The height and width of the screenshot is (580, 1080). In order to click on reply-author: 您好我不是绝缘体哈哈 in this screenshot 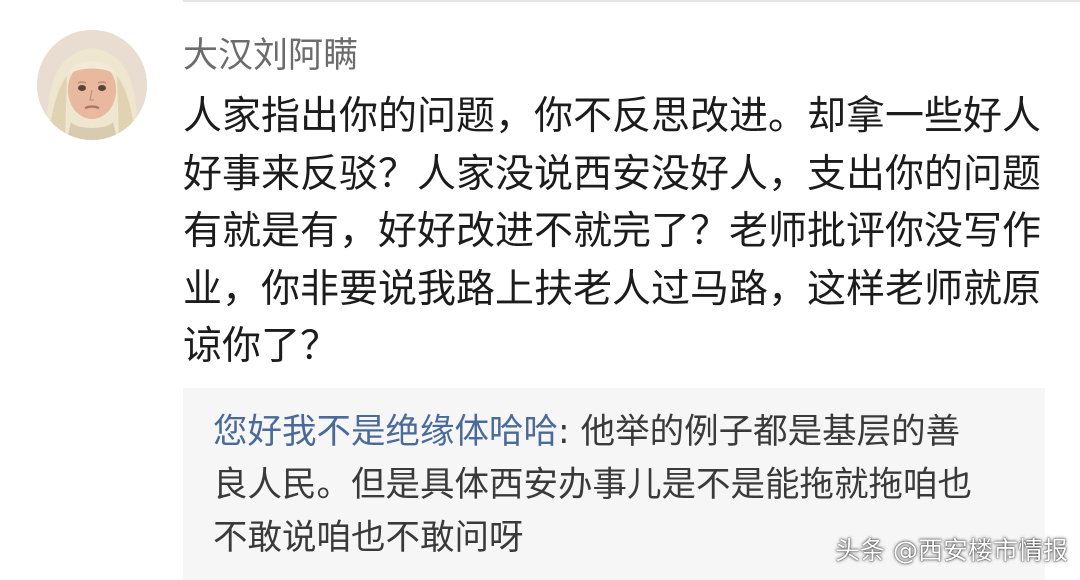, I will do `click(385, 432)`.